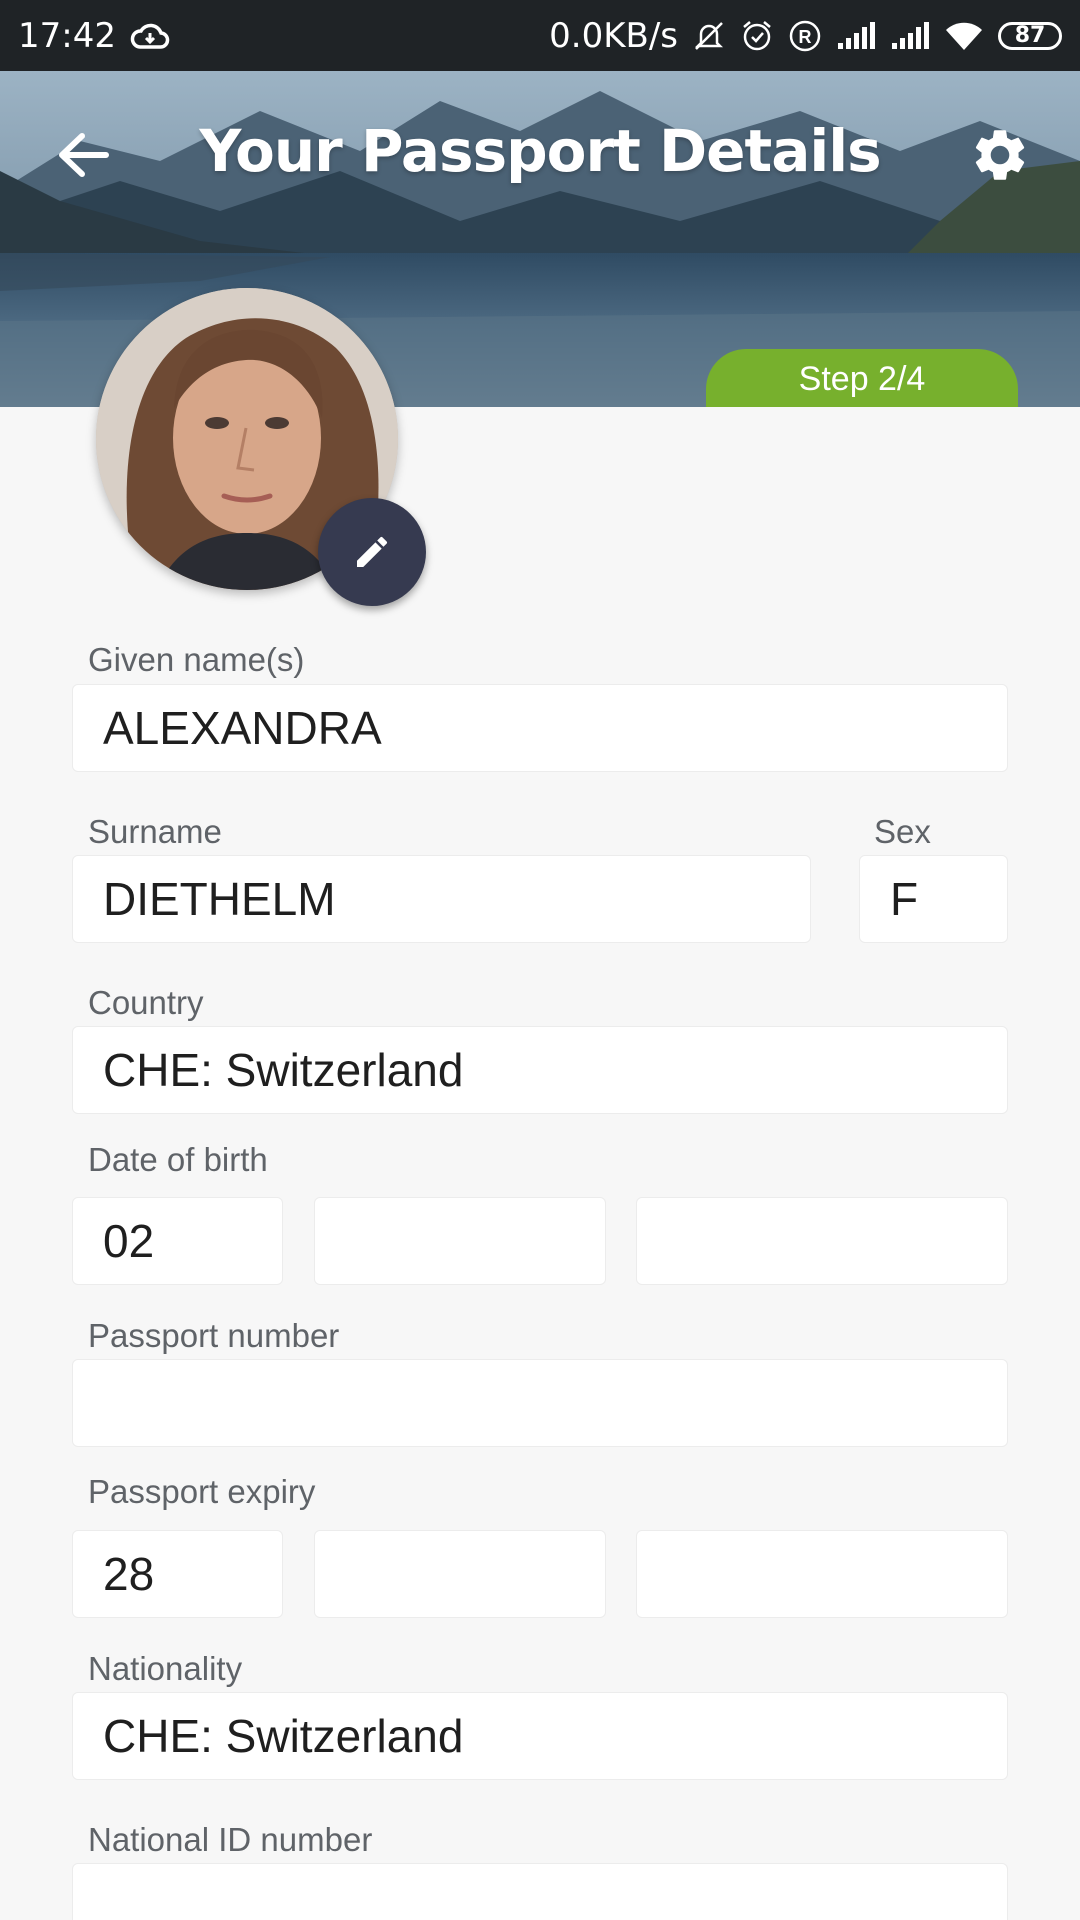 This screenshot has height=1920, width=1080. Describe the element at coordinates (757, 36) in the screenshot. I see `alarm-icon` at that location.